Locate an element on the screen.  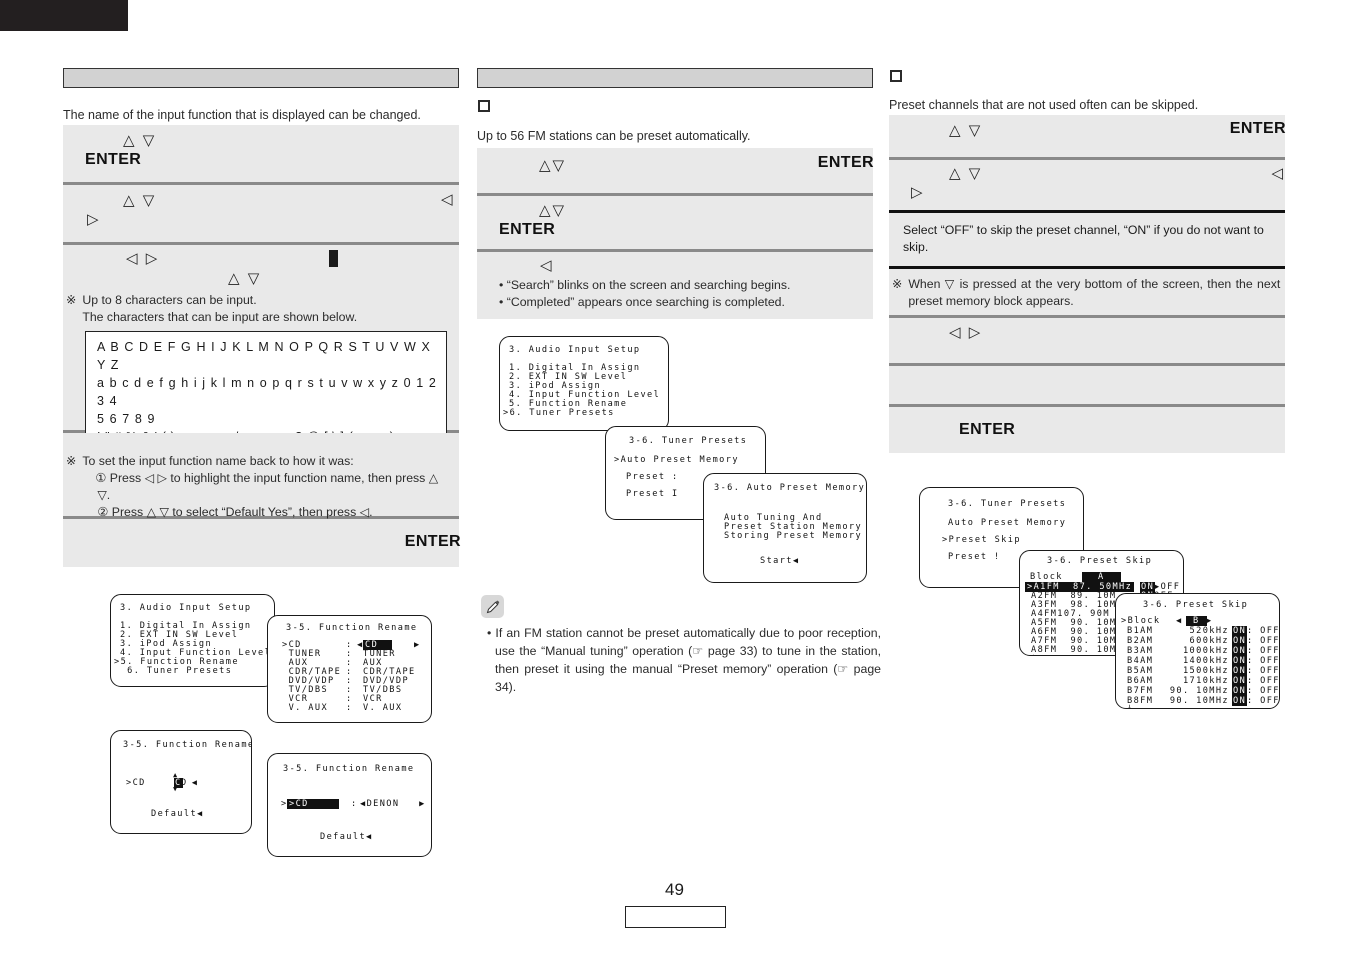
right-step-1: △ ▽ ENTER is located at coordinates (1087, 136).